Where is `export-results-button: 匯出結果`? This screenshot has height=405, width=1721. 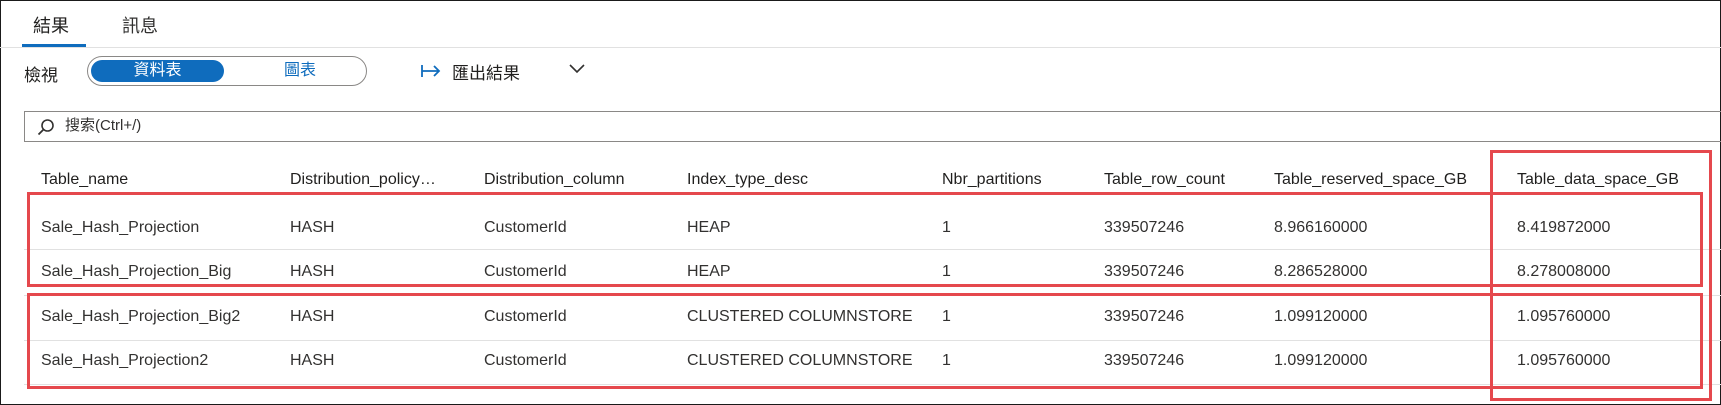 export-results-button: 匯出結果 is located at coordinates (470, 71).